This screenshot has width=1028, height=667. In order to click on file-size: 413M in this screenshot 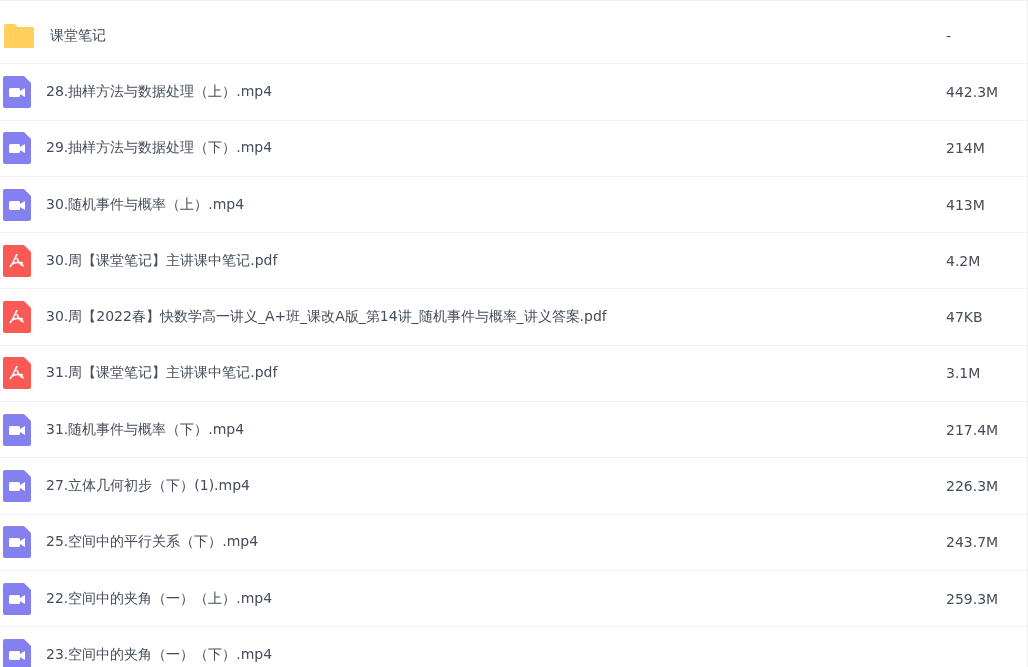, I will do `click(966, 204)`.